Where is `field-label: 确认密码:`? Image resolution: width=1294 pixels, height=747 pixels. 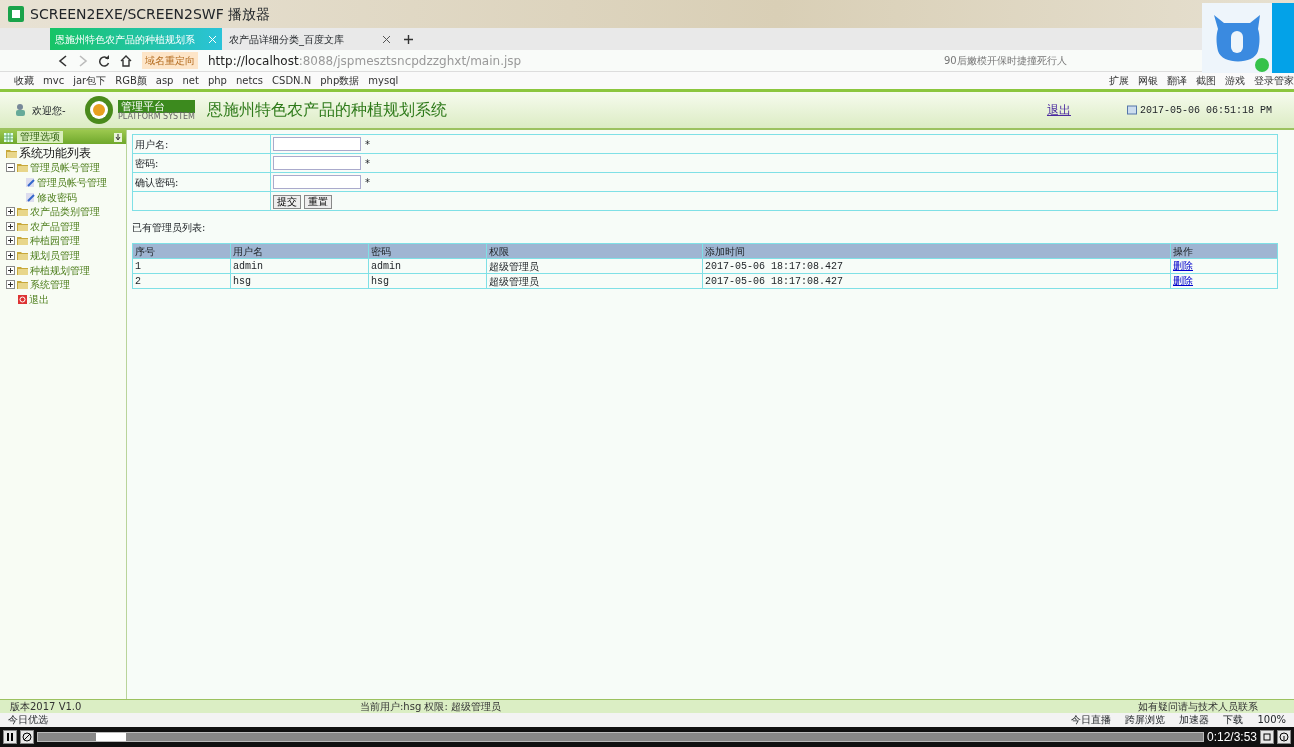
field-label: 确认密码: is located at coordinates (201, 182).